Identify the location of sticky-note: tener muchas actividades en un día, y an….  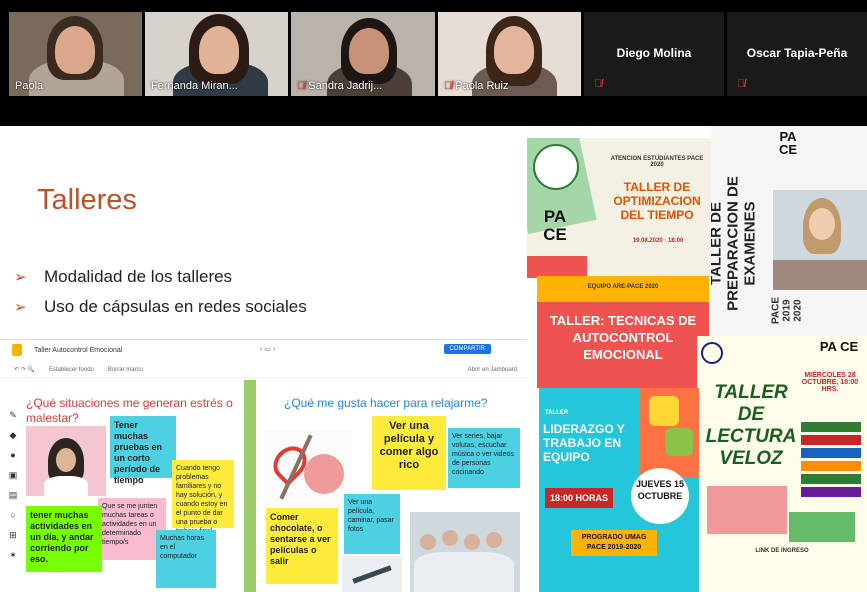
(64, 539).